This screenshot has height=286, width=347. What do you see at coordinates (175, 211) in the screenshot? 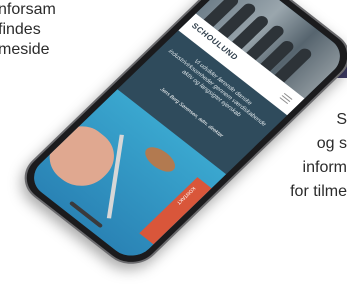
I see `contact-side-tab: KONTAKT` at bounding box center [175, 211].